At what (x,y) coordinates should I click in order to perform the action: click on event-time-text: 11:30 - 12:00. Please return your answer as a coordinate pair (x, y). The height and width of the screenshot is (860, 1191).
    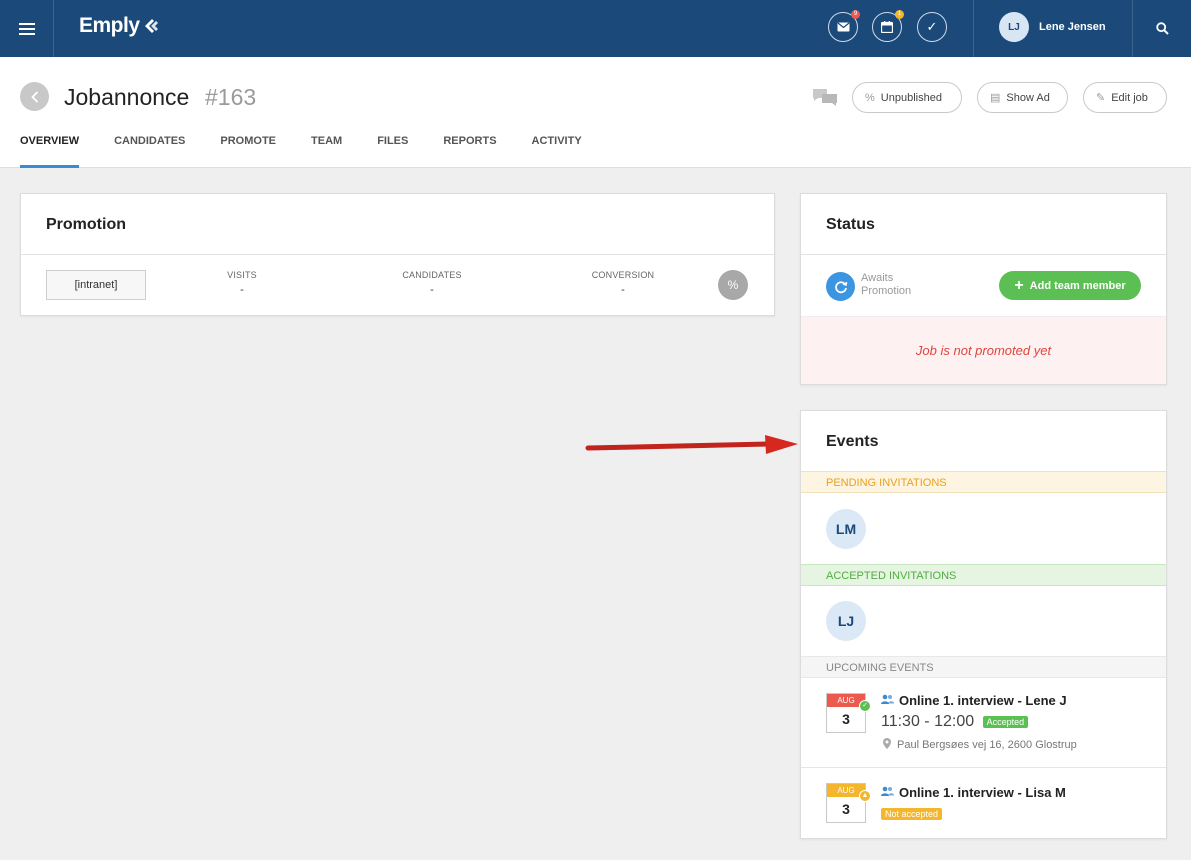
    Looking at the image, I should click on (928, 721).